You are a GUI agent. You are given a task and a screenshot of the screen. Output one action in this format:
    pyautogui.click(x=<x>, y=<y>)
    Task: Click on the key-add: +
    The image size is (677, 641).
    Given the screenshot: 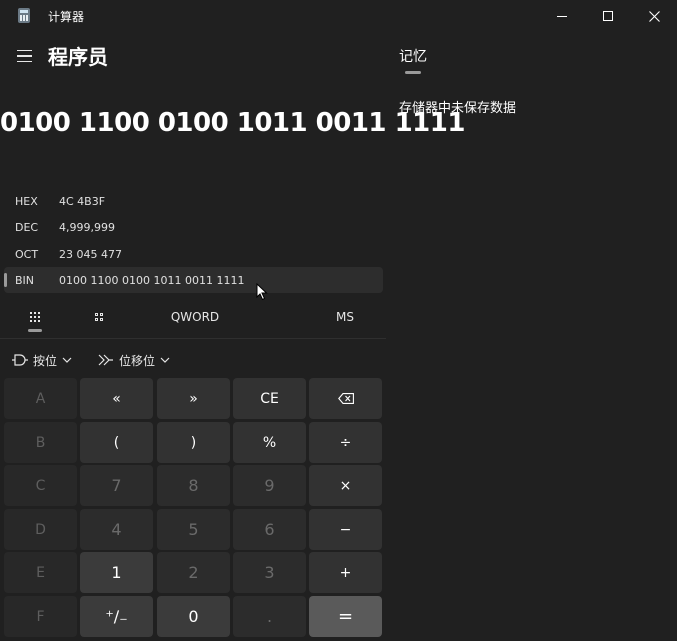 What is the action you would take?
    pyautogui.click(x=345, y=572)
    